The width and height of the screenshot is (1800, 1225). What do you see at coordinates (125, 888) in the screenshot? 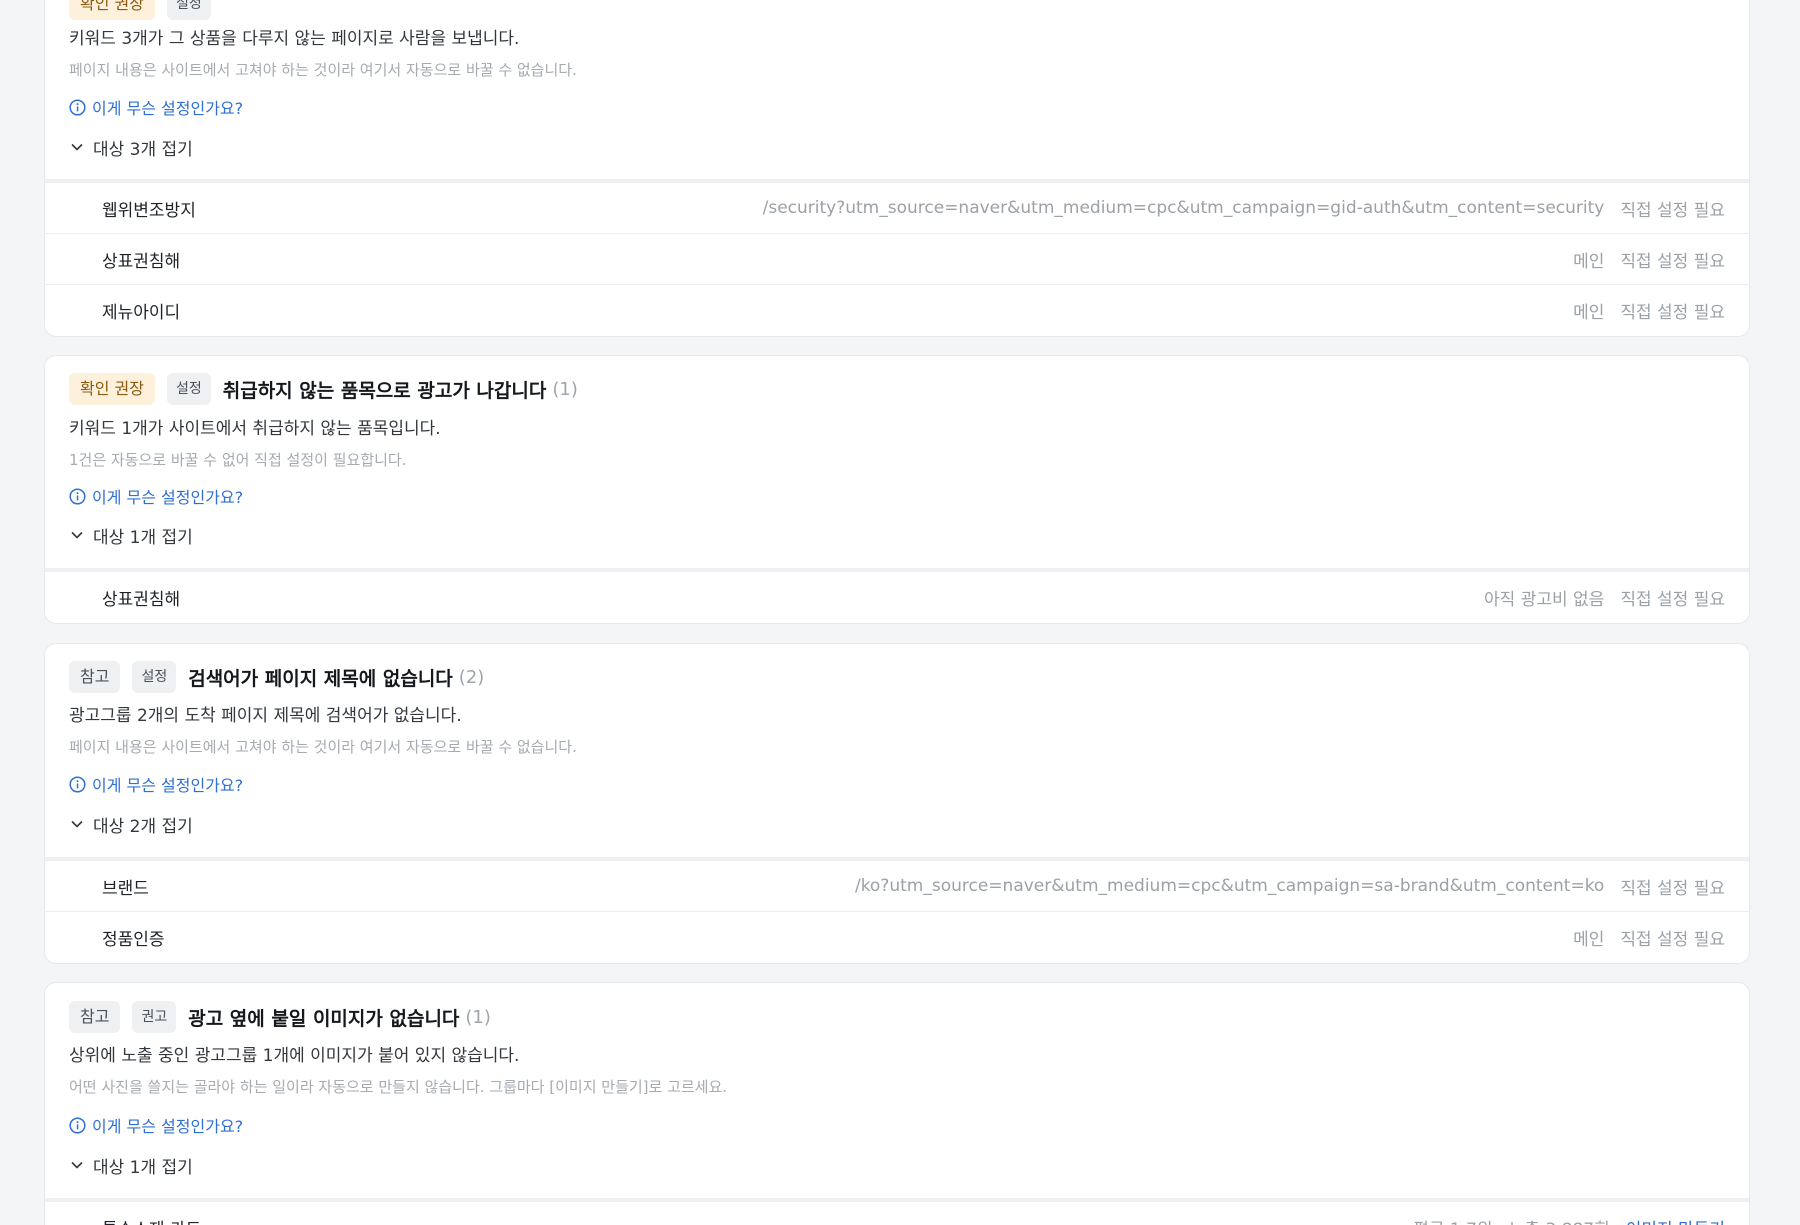
I see `target-name: 브랜드` at bounding box center [125, 888].